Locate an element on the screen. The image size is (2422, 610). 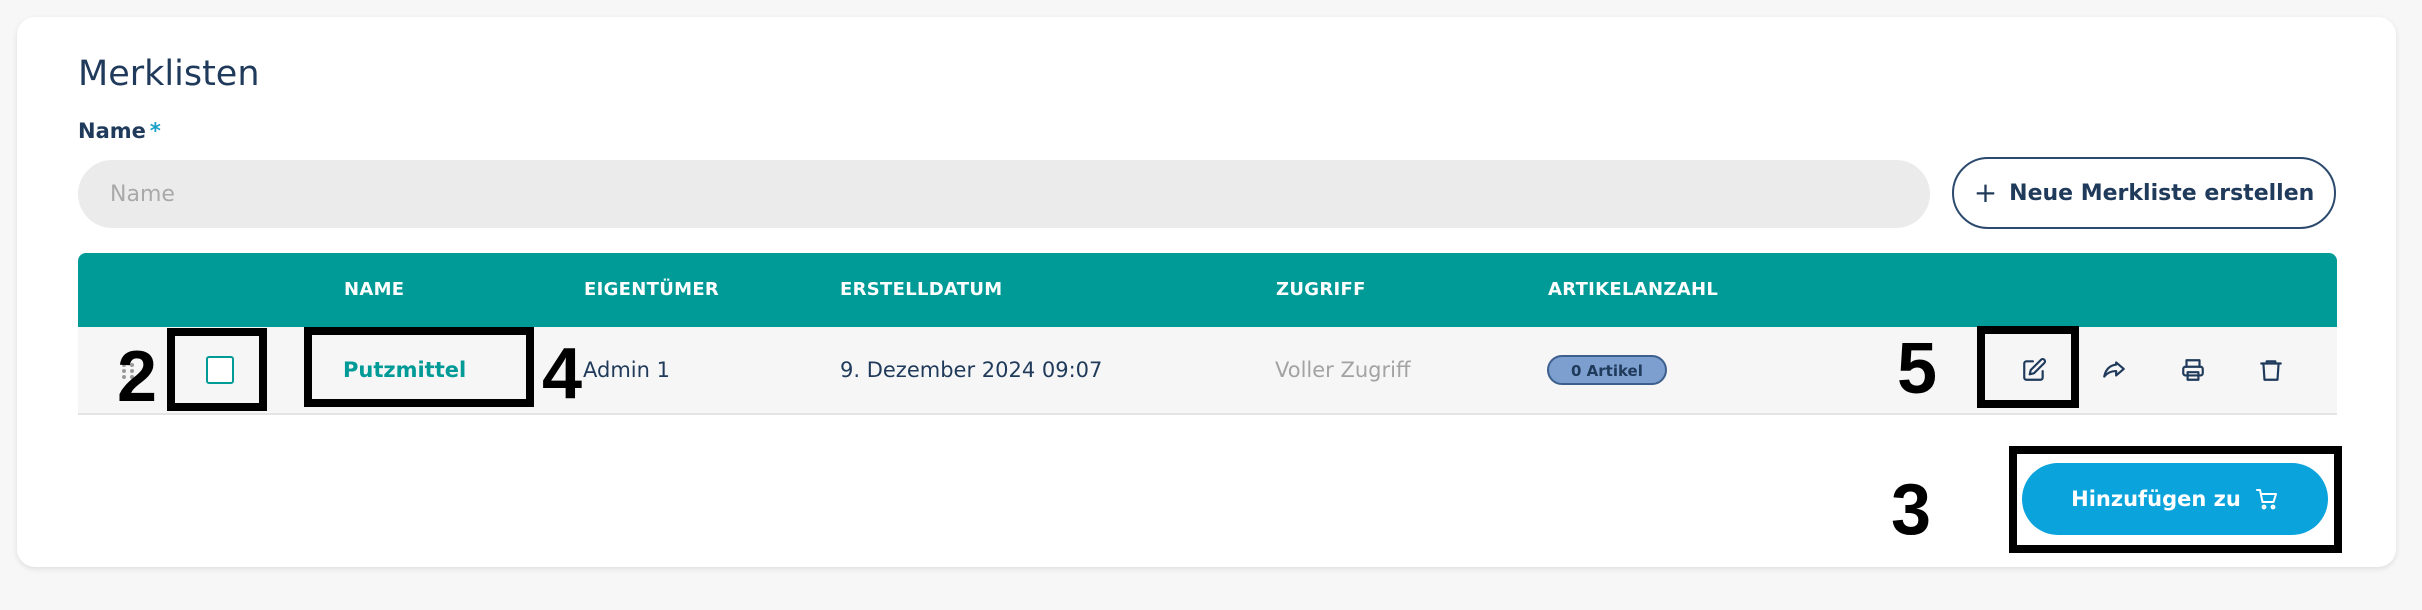
created-date-cell: 9. Dezember 2024 09:07 is located at coordinates (971, 370).